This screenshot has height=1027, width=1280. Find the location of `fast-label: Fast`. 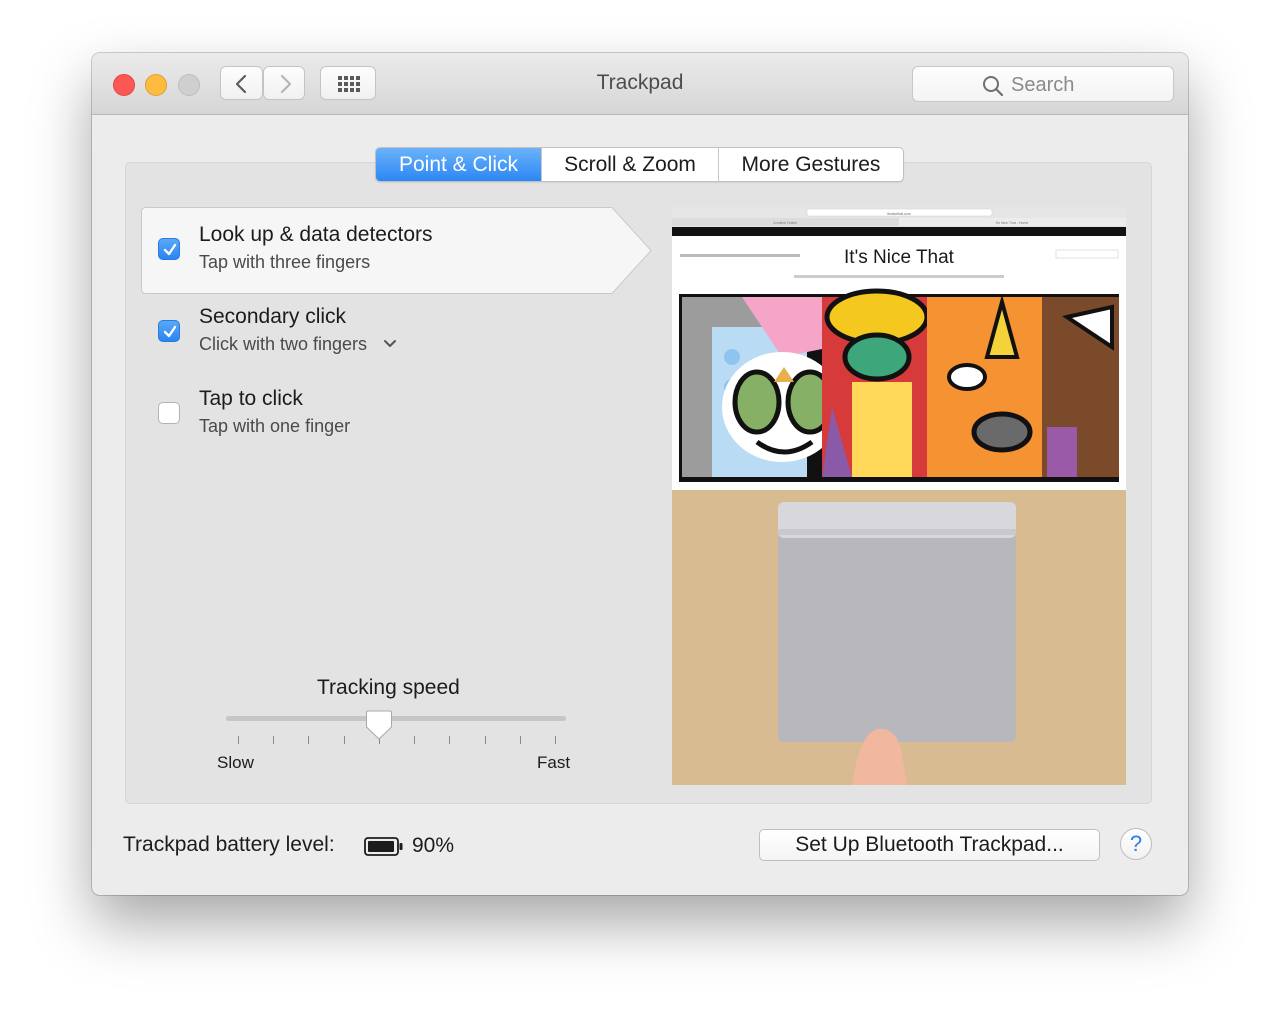

fast-label: Fast is located at coordinates (554, 762).